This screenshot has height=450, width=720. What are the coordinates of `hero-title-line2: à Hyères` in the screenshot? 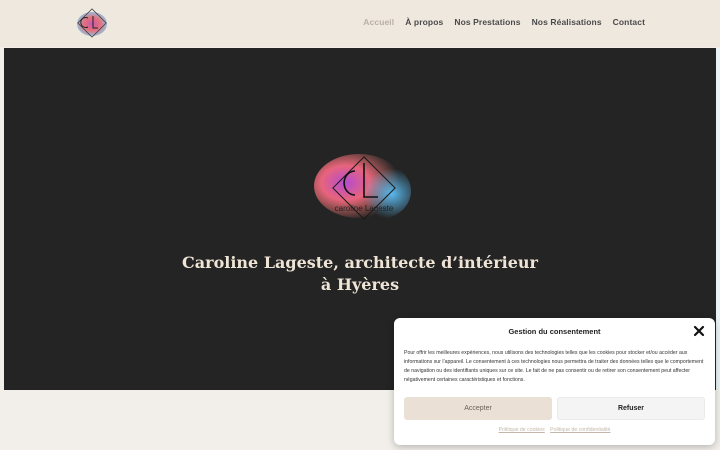 It's located at (360, 284).